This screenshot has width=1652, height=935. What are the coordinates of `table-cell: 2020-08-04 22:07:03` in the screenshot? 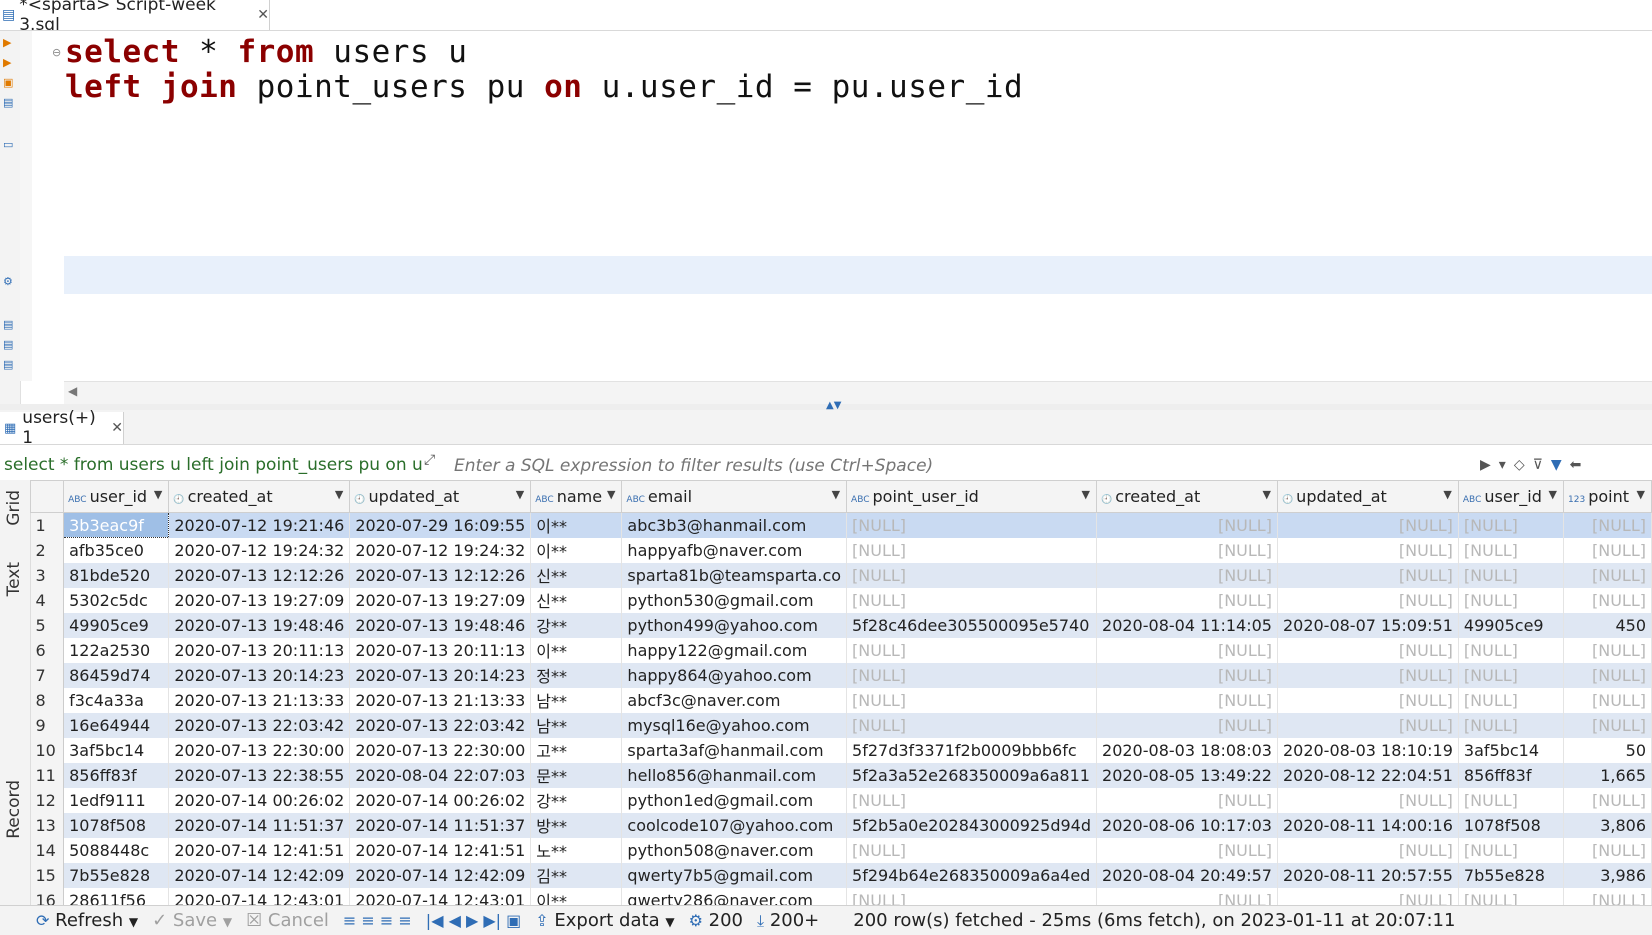 It's located at (440, 775).